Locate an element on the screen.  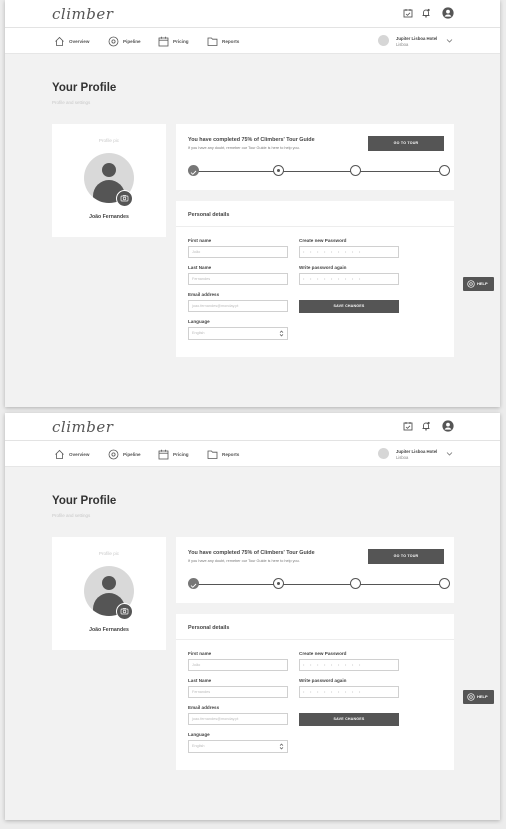
language-value: English is located at coordinates (198, 333).